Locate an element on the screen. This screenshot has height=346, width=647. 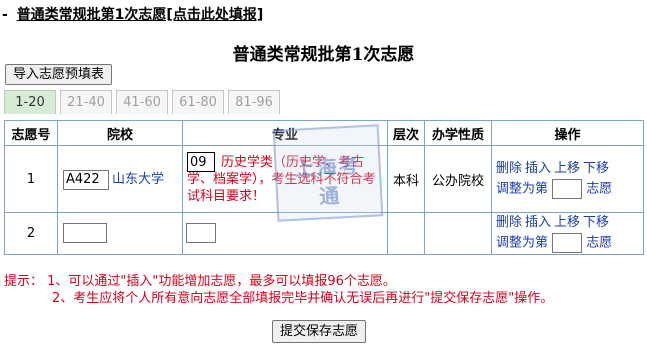
tab-81-96: 81-96 is located at coordinates (254, 102).